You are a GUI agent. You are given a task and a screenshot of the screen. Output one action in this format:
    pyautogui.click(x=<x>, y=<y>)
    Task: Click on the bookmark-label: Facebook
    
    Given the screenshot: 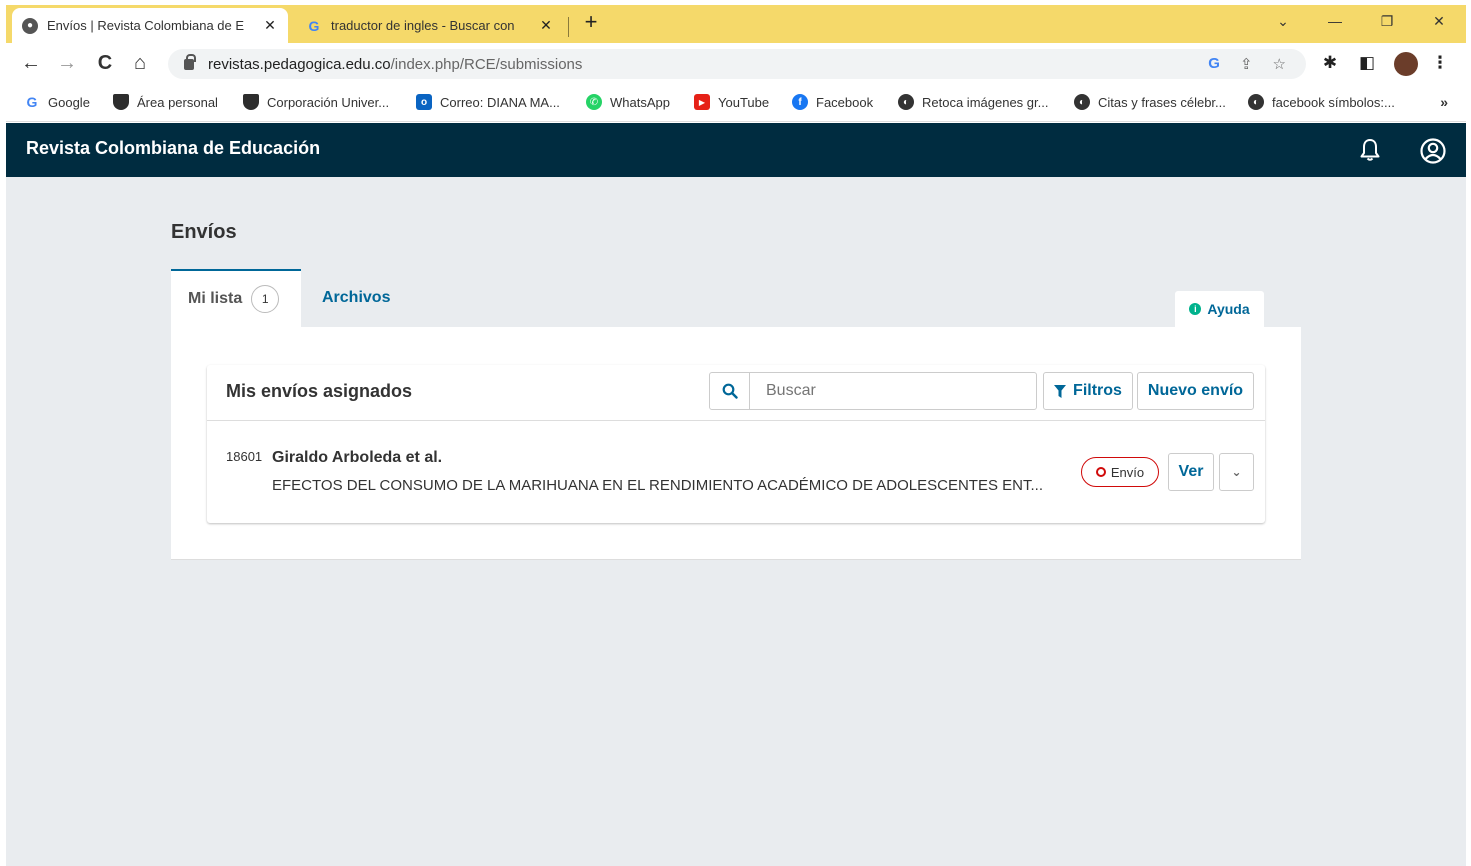 What is the action you would take?
    pyautogui.click(x=845, y=102)
    